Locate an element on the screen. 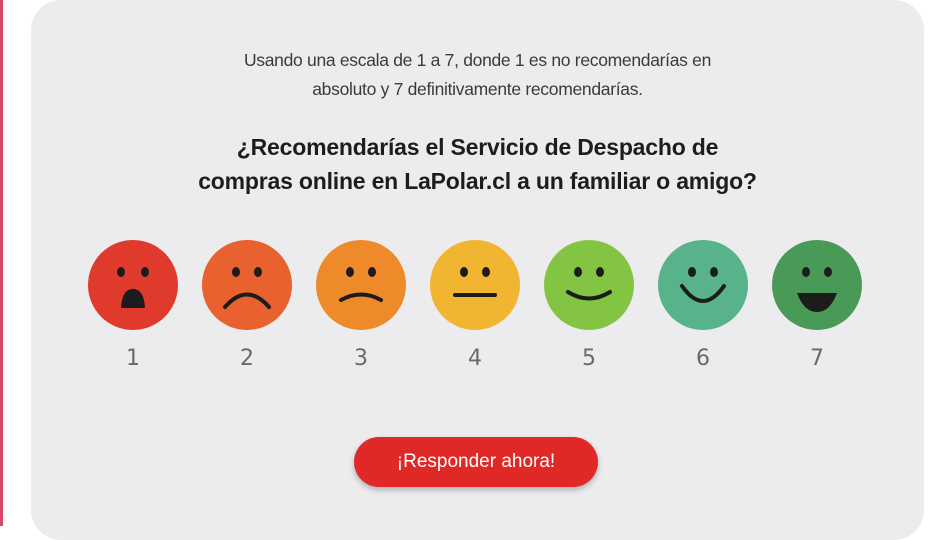  very-unhappy-face-icon is located at coordinates (133, 285).